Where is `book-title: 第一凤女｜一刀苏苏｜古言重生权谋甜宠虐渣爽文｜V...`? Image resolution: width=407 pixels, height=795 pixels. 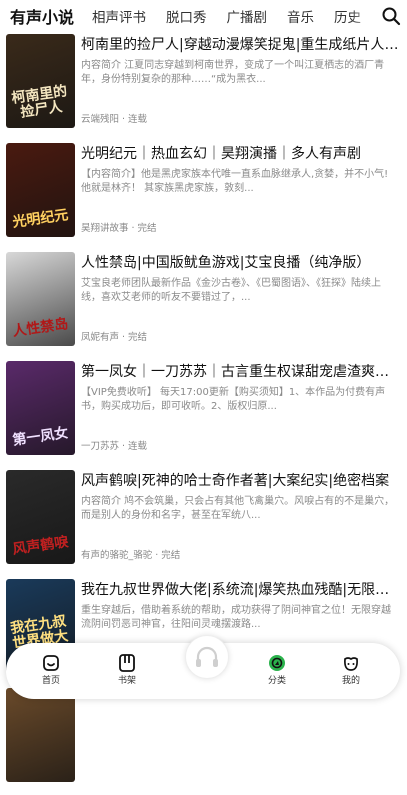 book-title: 第一凤女｜一刀苏苏｜古言重生权谋甜宠虐渣爽文｜V... is located at coordinates (240, 372).